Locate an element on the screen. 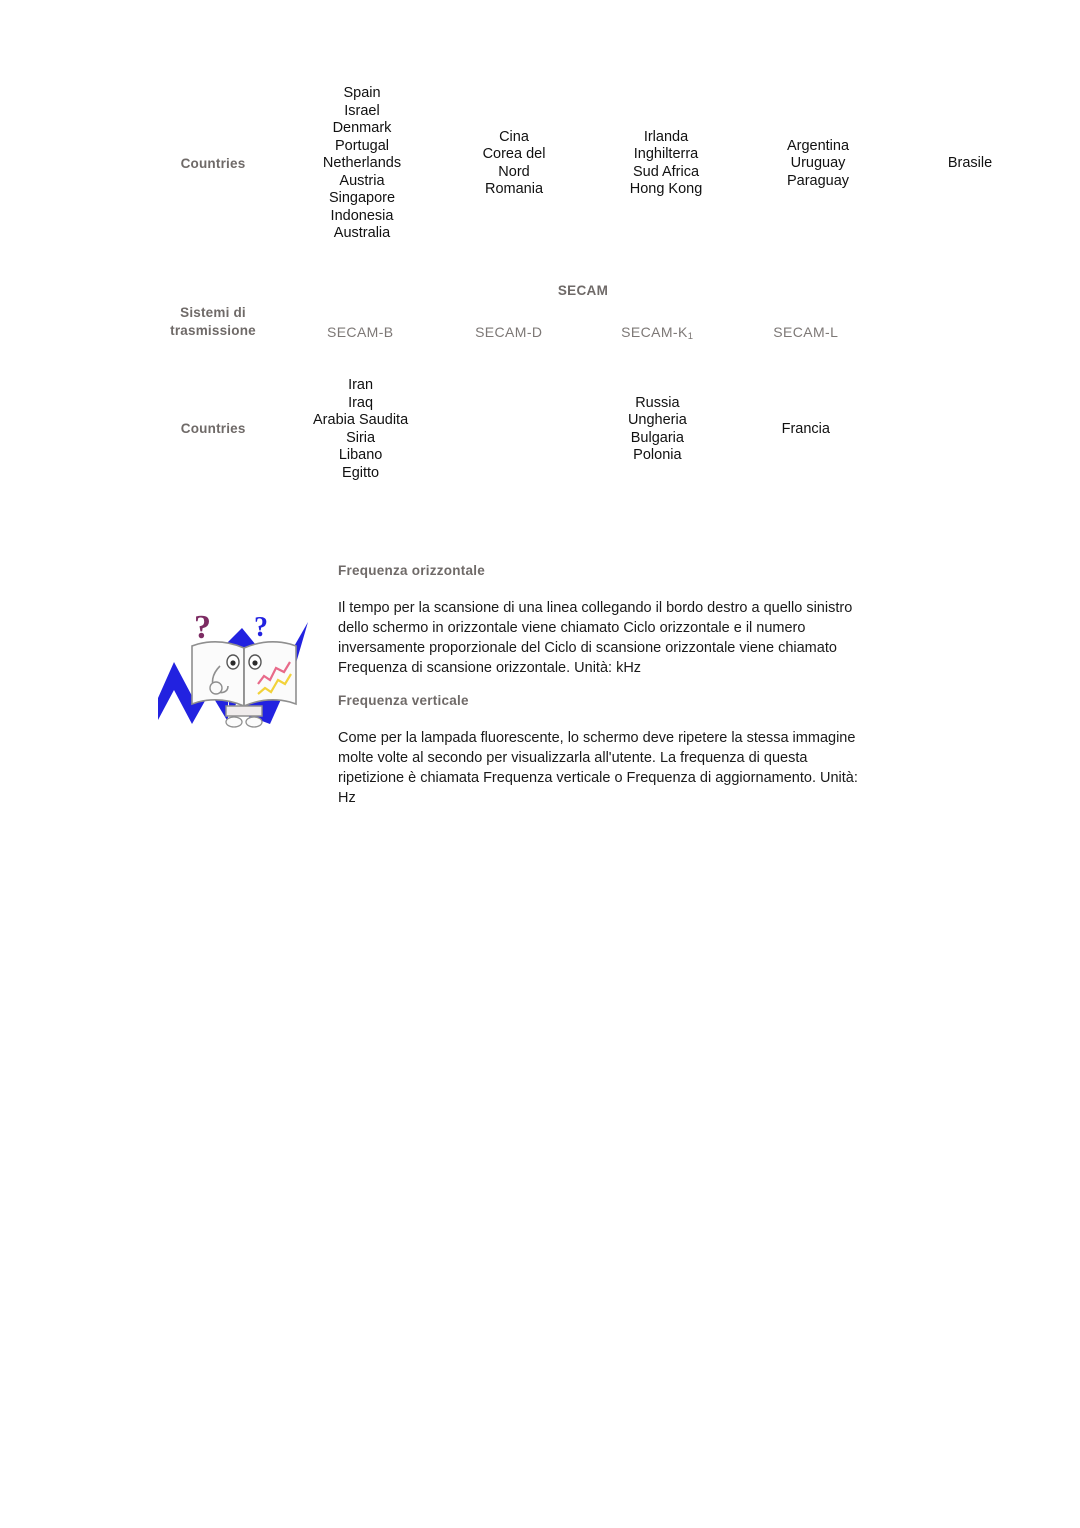 The height and width of the screenshot is (1528, 1080). list-item: Russia is located at coordinates (657, 402).